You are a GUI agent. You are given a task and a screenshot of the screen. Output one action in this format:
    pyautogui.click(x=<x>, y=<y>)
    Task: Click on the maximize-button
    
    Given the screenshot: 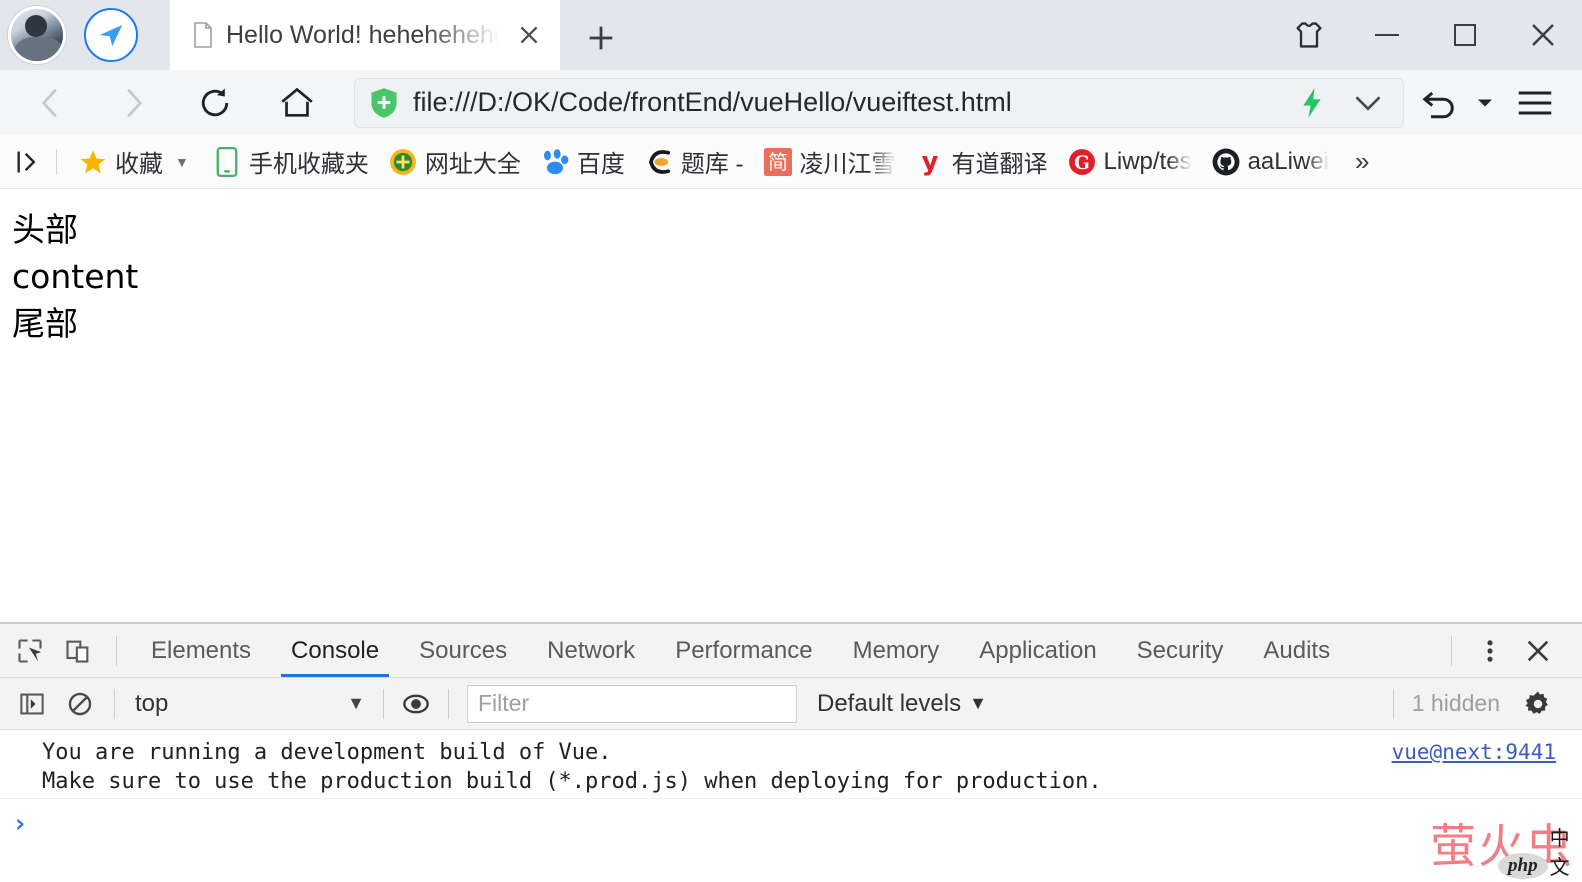 What is the action you would take?
    pyautogui.click(x=1465, y=35)
    